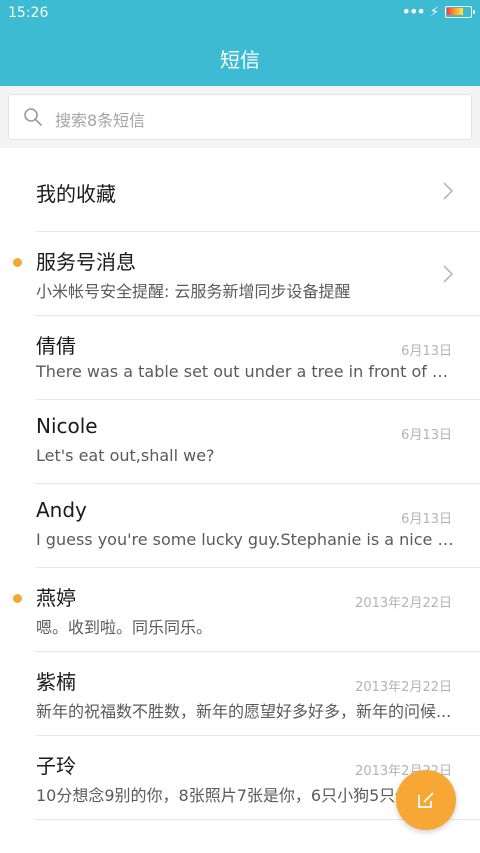 The height and width of the screenshot is (853, 480). I want to click on search-area: 搜索8条短信, so click(240, 117).